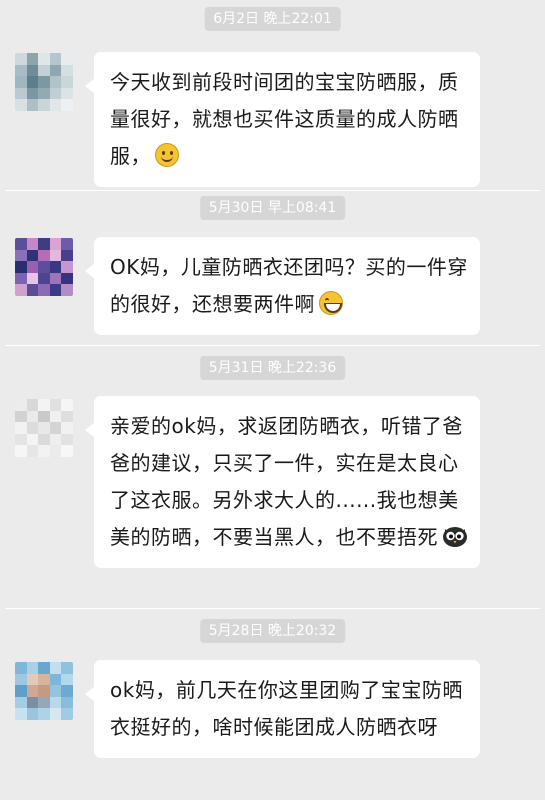  I want to click on message-bubble: 今天收到前段时间团的宝宝防晒服，质量很好，就想也买件这质量的成人防晒服，, so click(282, 119).